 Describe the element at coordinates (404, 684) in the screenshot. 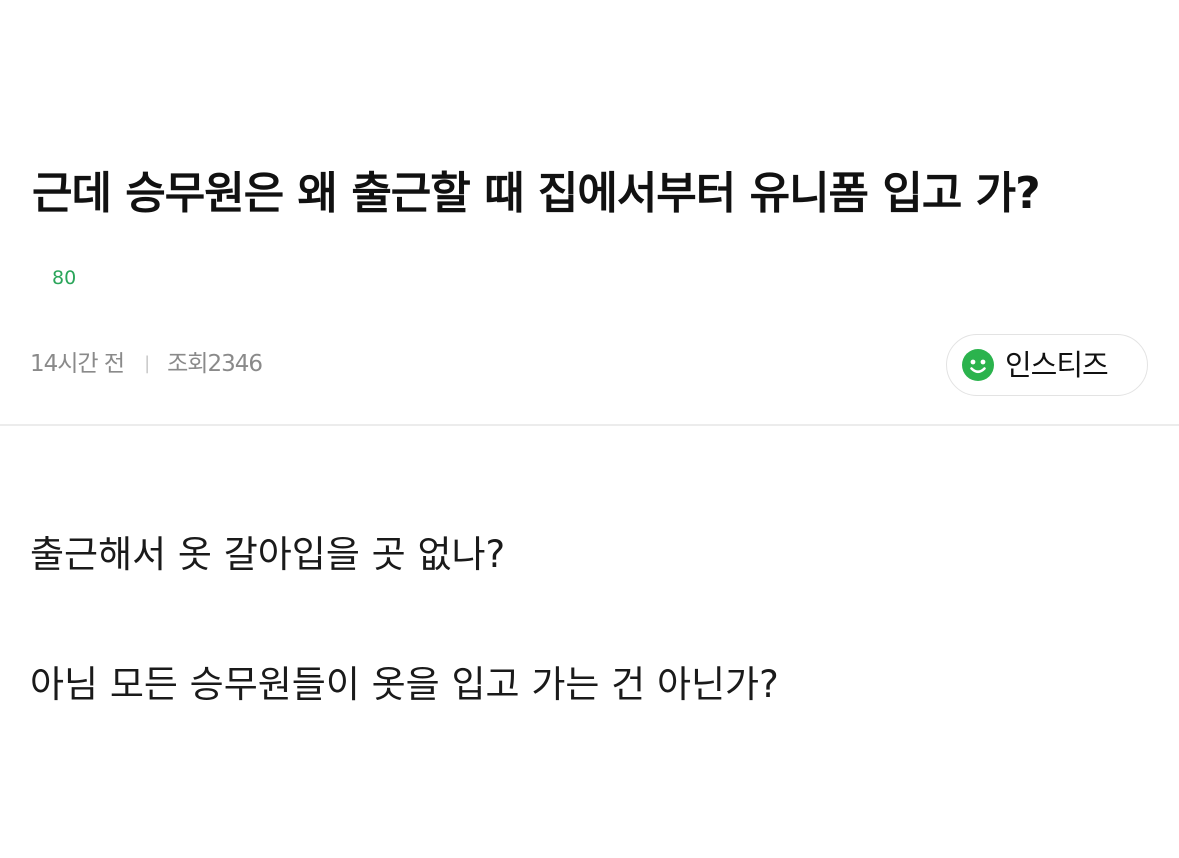

I see `body-line: 아님 모든 승무원들이 옷을 입고 가는 건 아닌가?` at that location.